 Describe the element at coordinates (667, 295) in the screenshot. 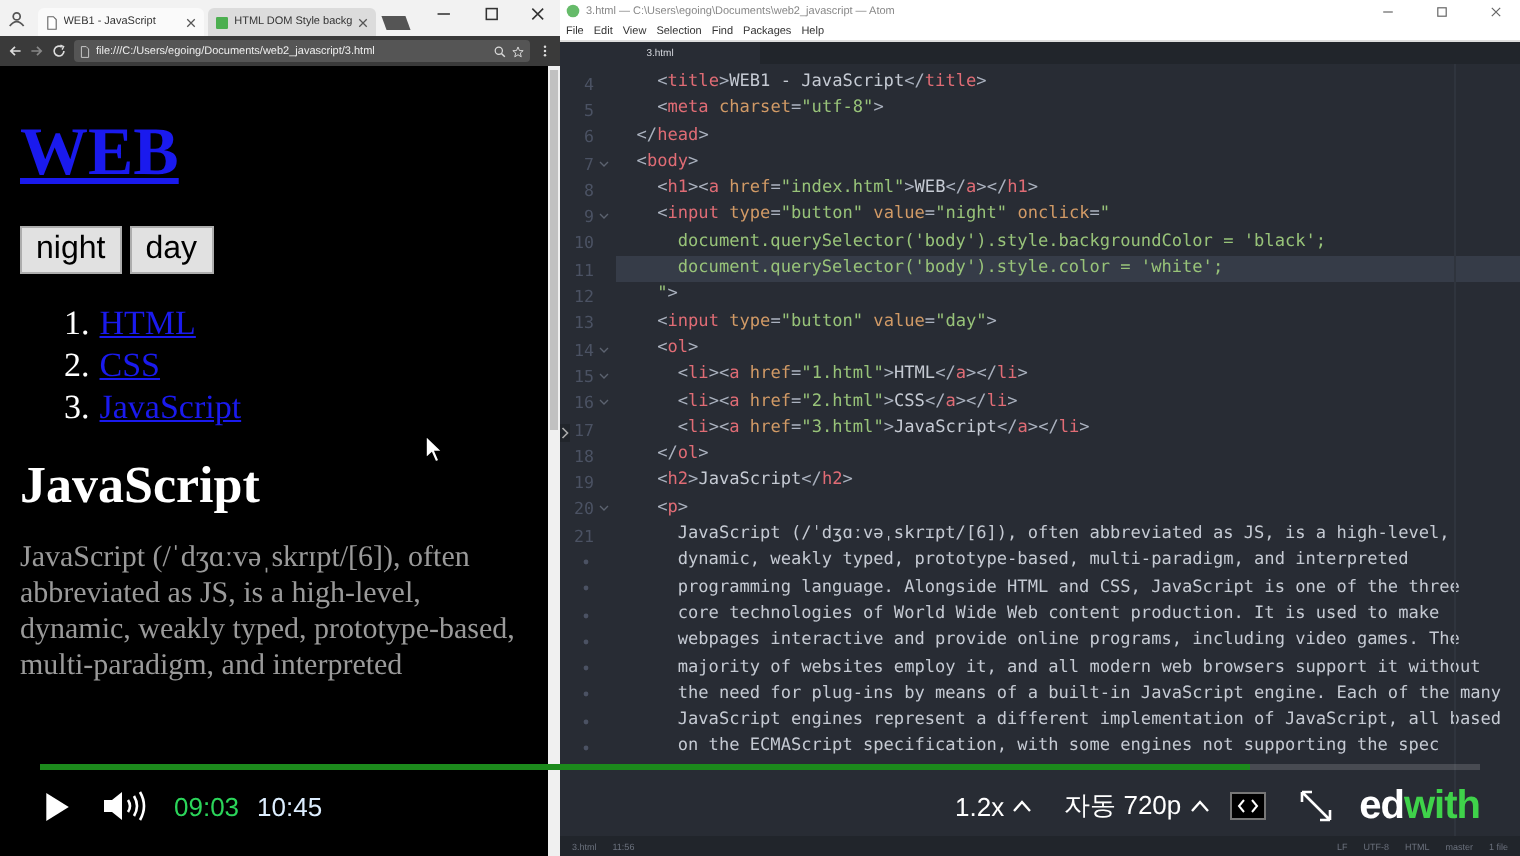

I see `code-line: ">` at that location.